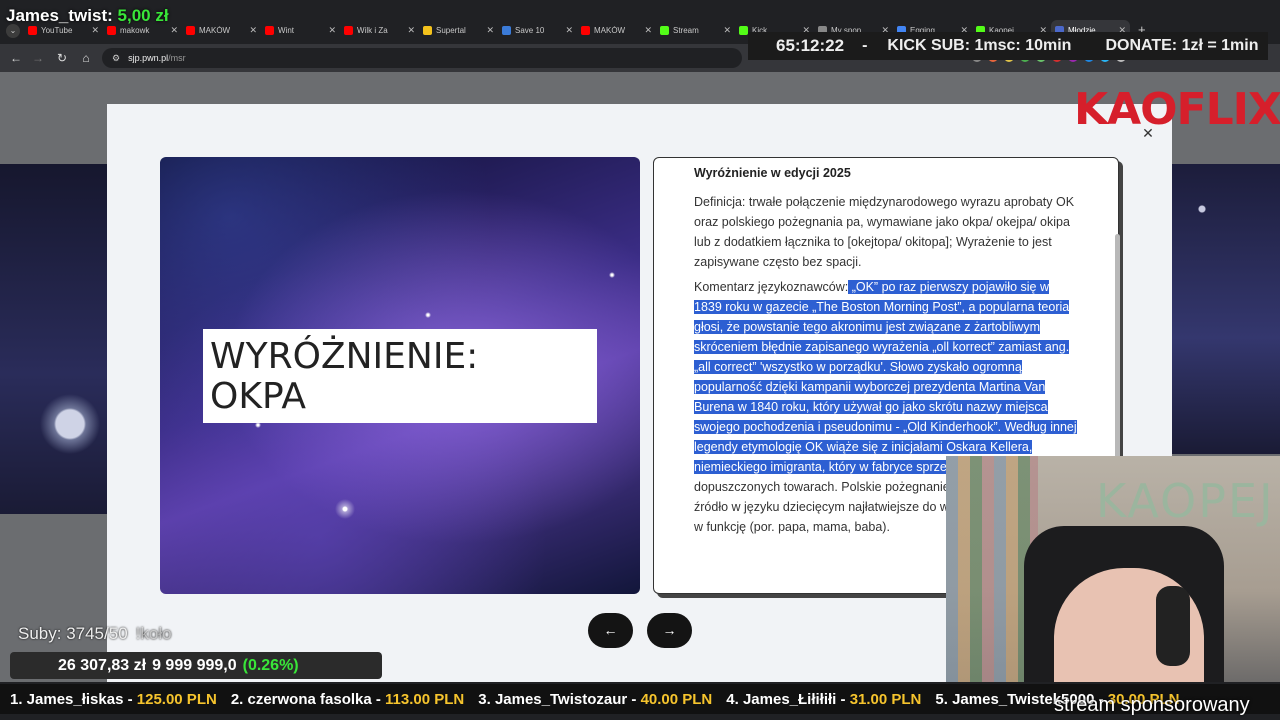  What do you see at coordinates (1113, 569) in the screenshot?
I see `webcam-feed: KAOPEJ` at bounding box center [1113, 569].